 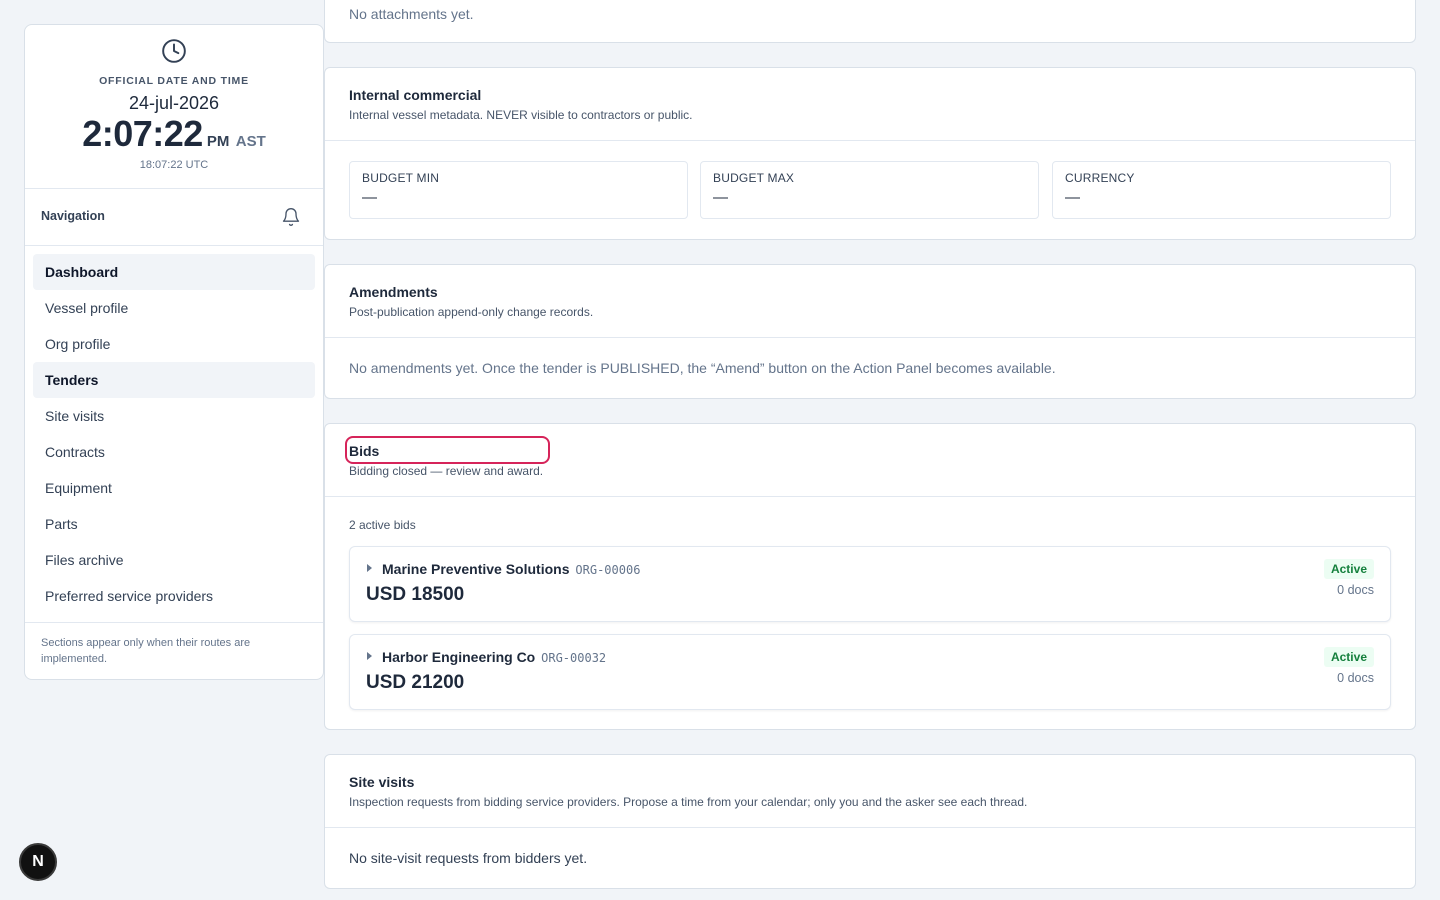 What do you see at coordinates (174, 452) in the screenshot?
I see `sidebar-item-contracts: Contracts` at bounding box center [174, 452].